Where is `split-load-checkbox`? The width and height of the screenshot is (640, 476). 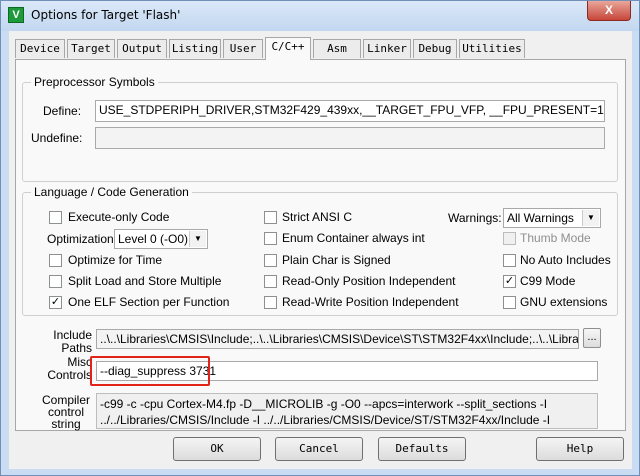
split-load-checkbox is located at coordinates (55, 281).